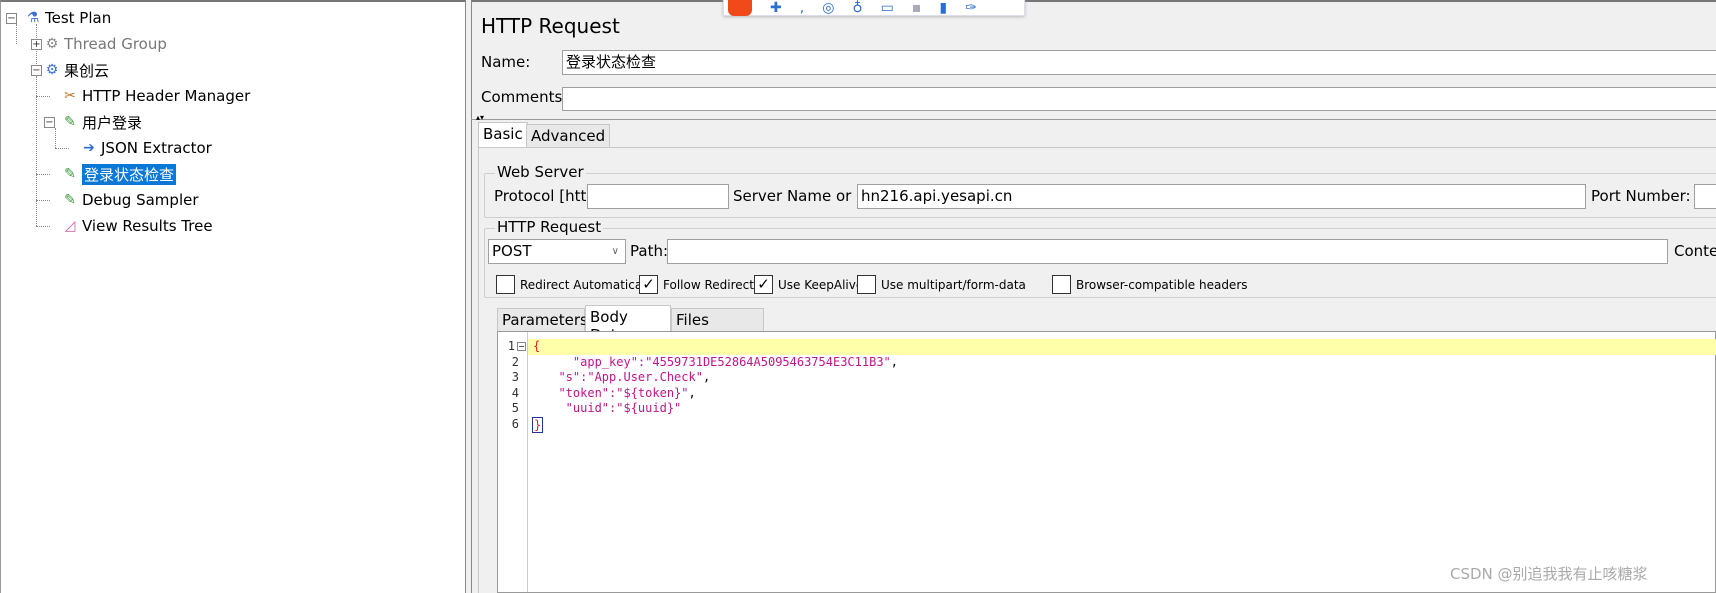 This screenshot has height=593, width=1716. What do you see at coordinates (515, 408) in the screenshot?
I see `line-number: 5` at bounding box center [515, 408].